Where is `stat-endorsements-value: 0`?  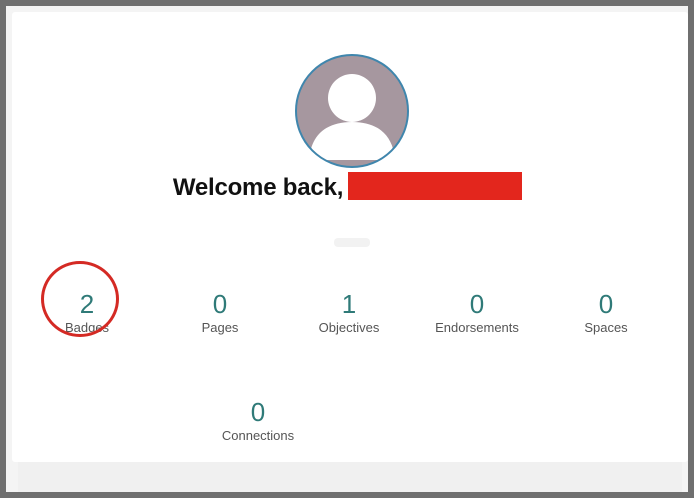 stat-endorsements-value: 0 is located at coordinates (477, 304).